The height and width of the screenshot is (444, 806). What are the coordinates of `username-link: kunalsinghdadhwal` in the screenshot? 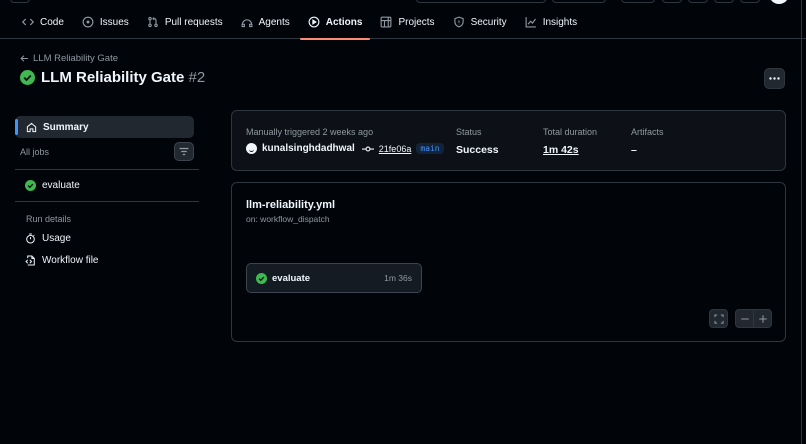 It's located at (308, 148).